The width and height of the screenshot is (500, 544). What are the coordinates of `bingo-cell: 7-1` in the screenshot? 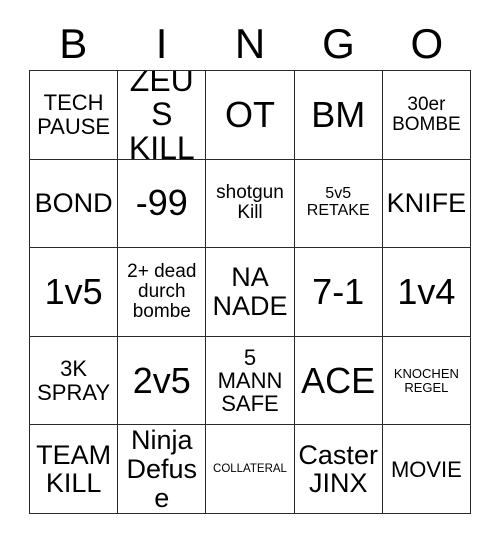 It's located at (338, 292).